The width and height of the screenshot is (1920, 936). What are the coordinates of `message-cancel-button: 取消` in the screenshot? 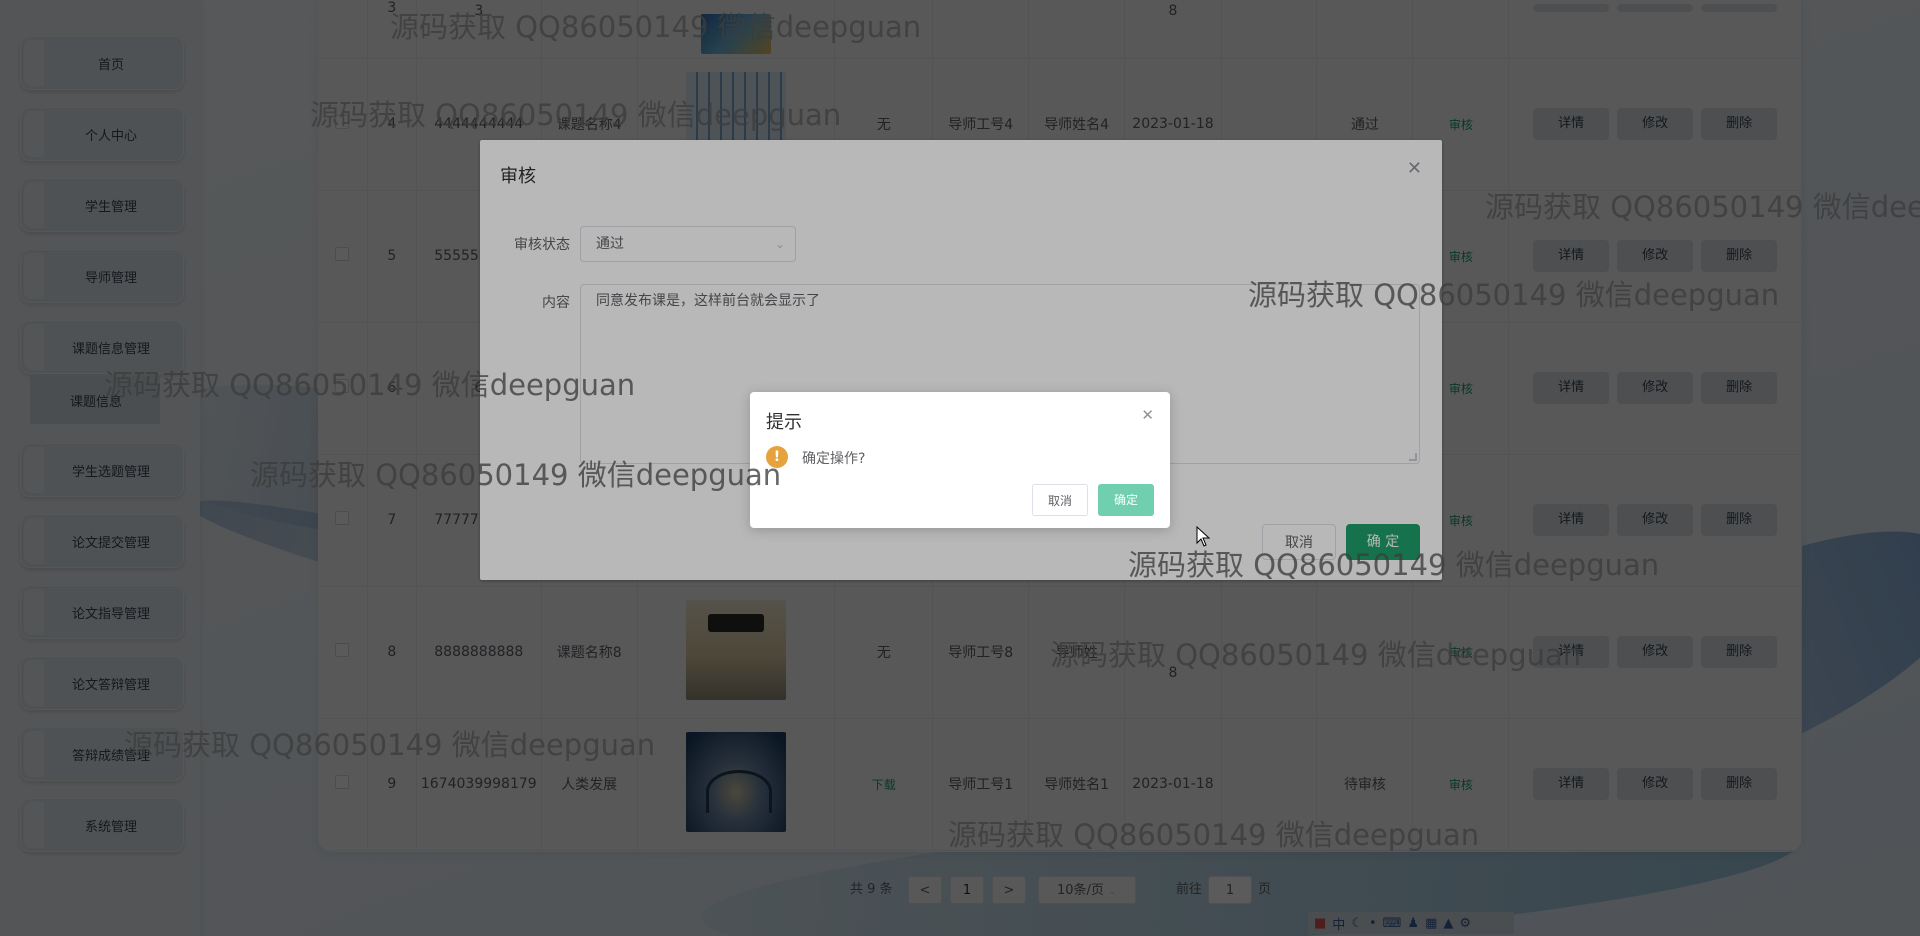 It's located at (1060, 500).